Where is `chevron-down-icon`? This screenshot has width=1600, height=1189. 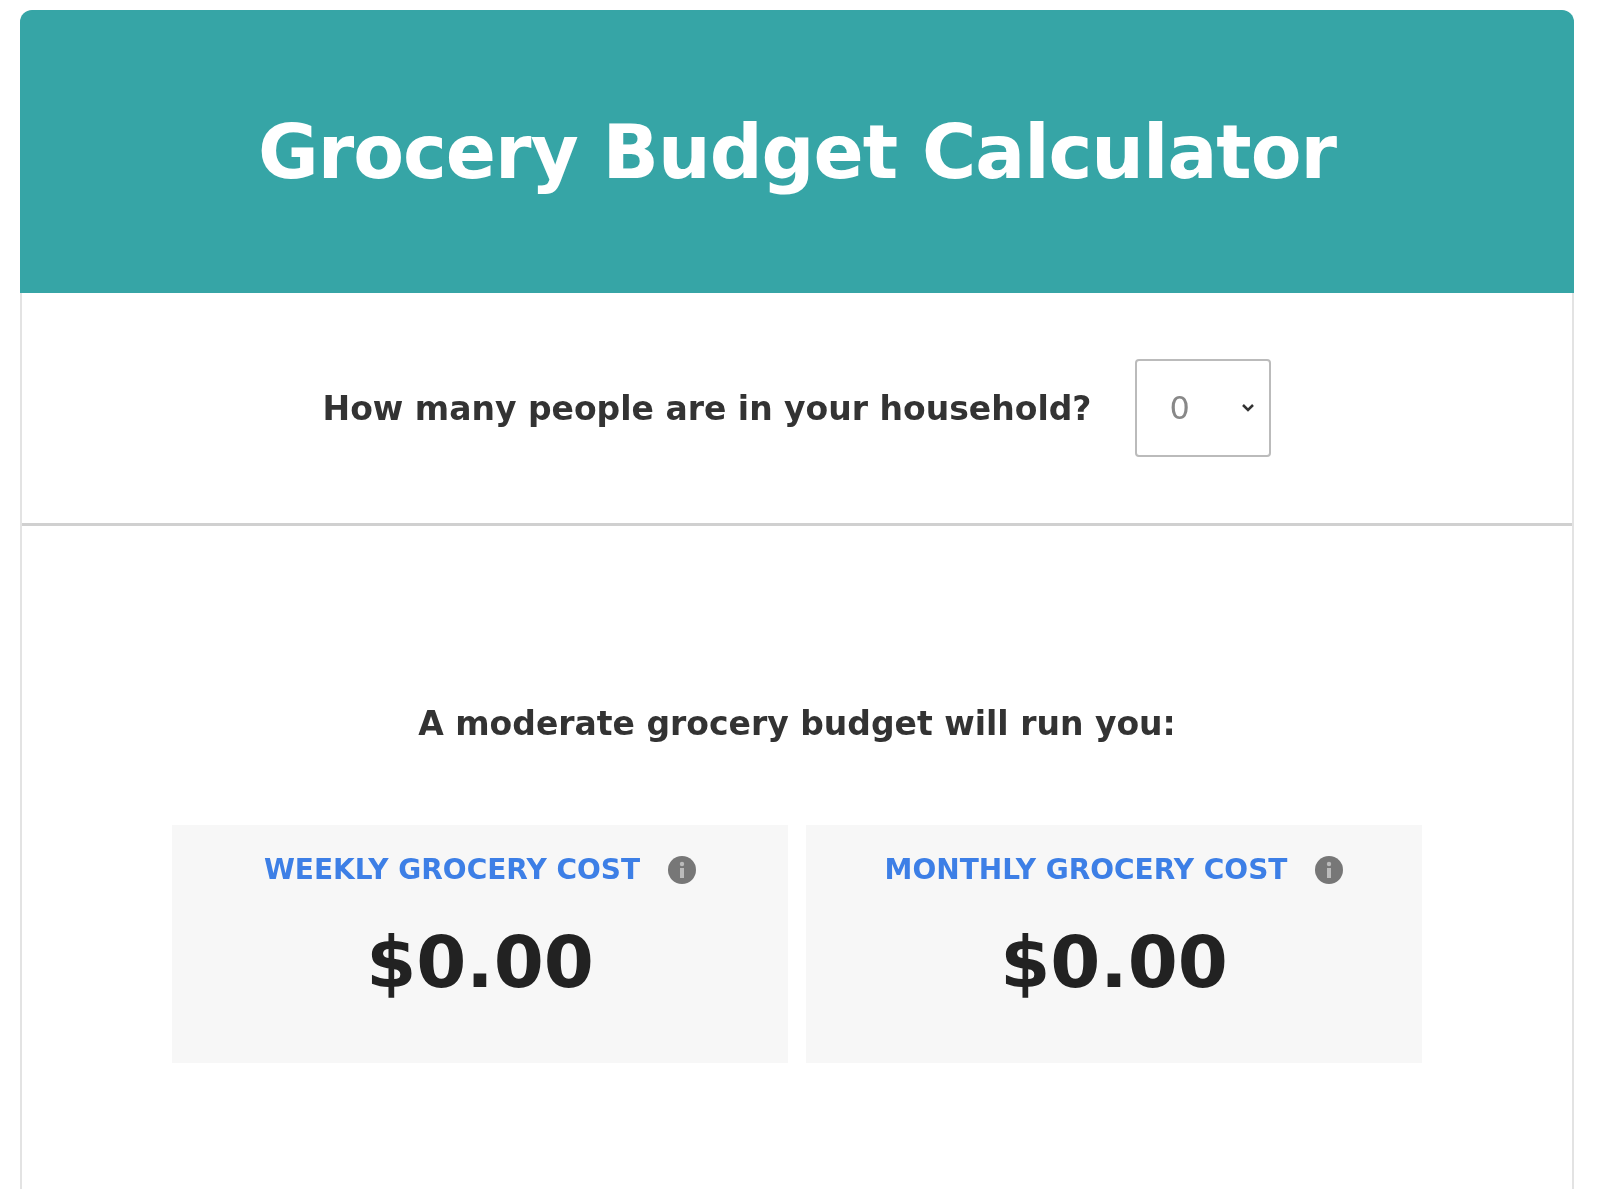 chevron-down-icon is located at coordinates (1248, 408).